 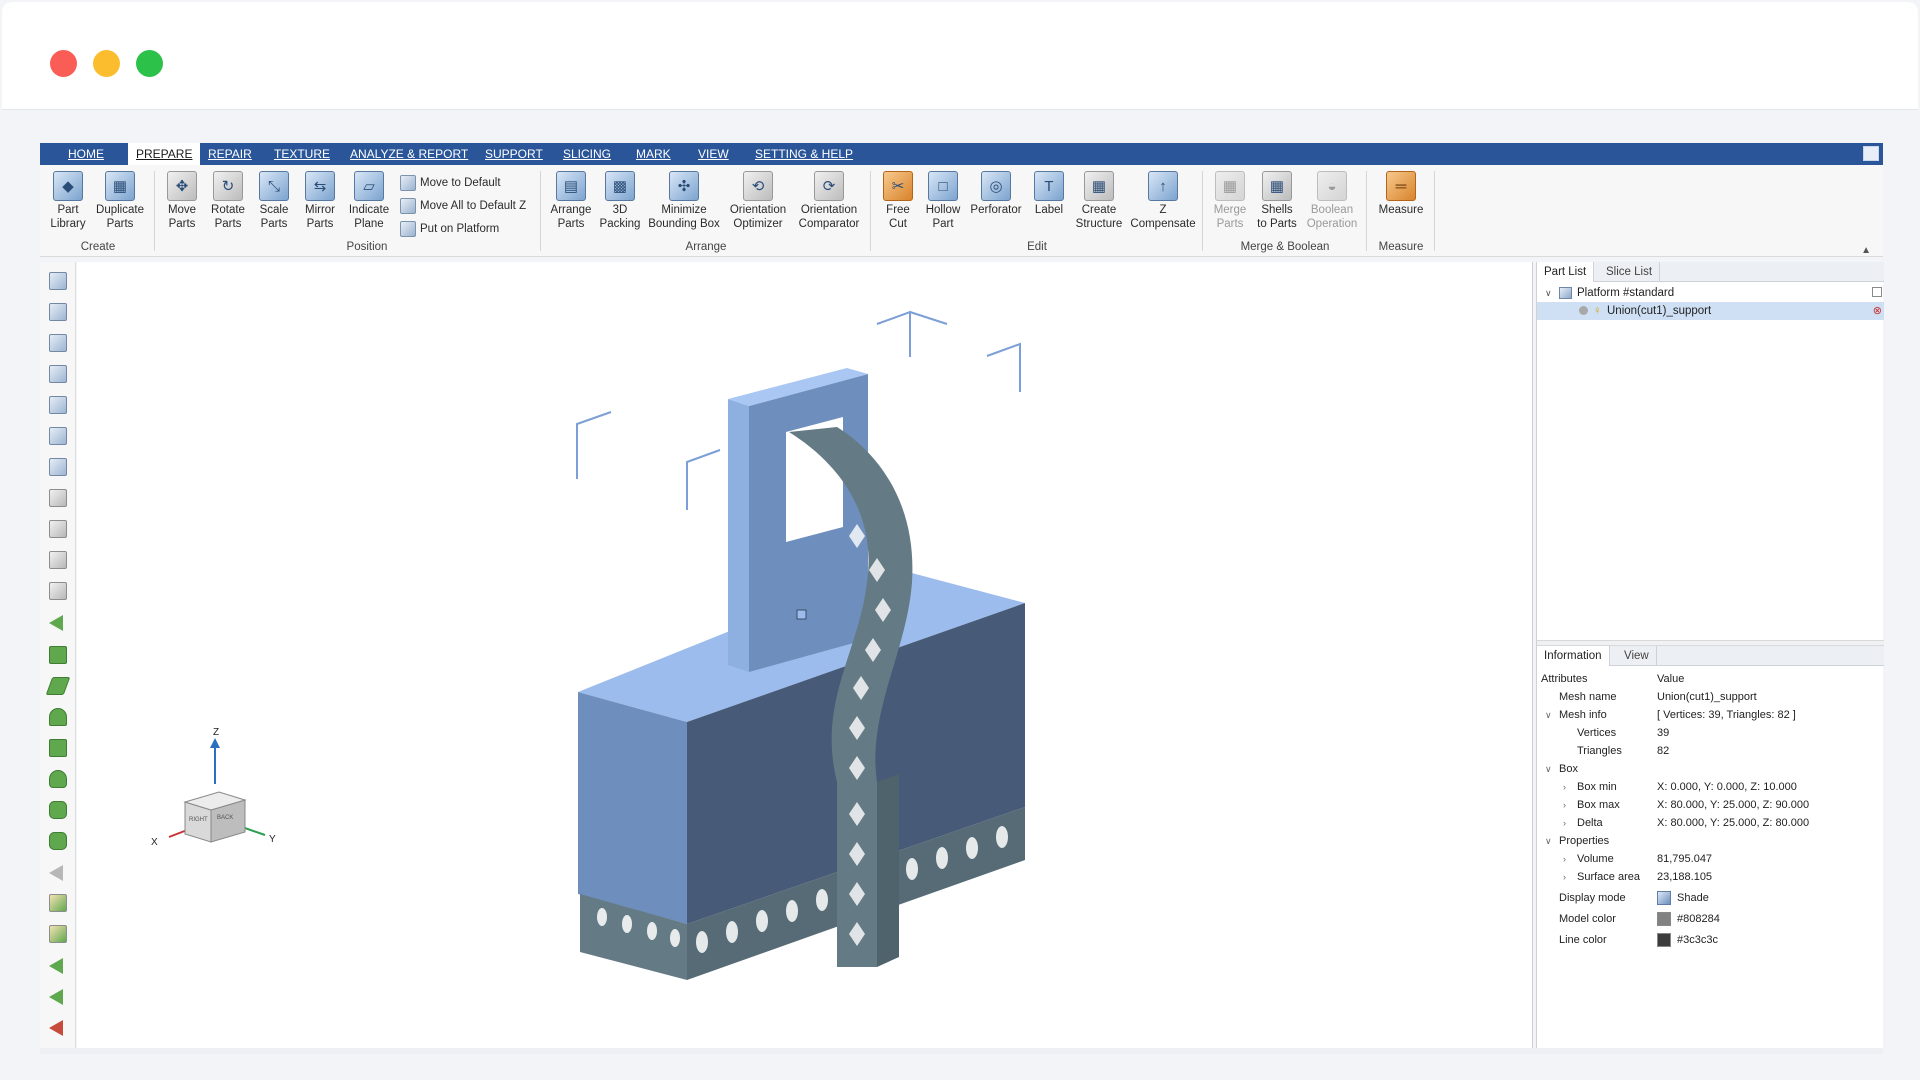 I want to click on window-options-icon, so click(x=1871, y=153).